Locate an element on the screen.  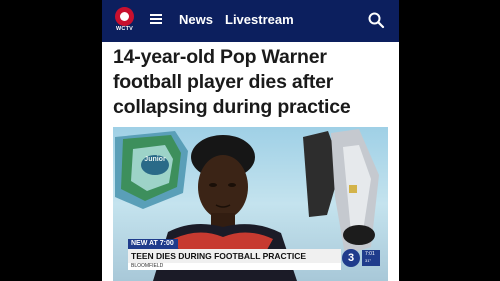
team-banner: Junior is located at coordinates (151, 170).